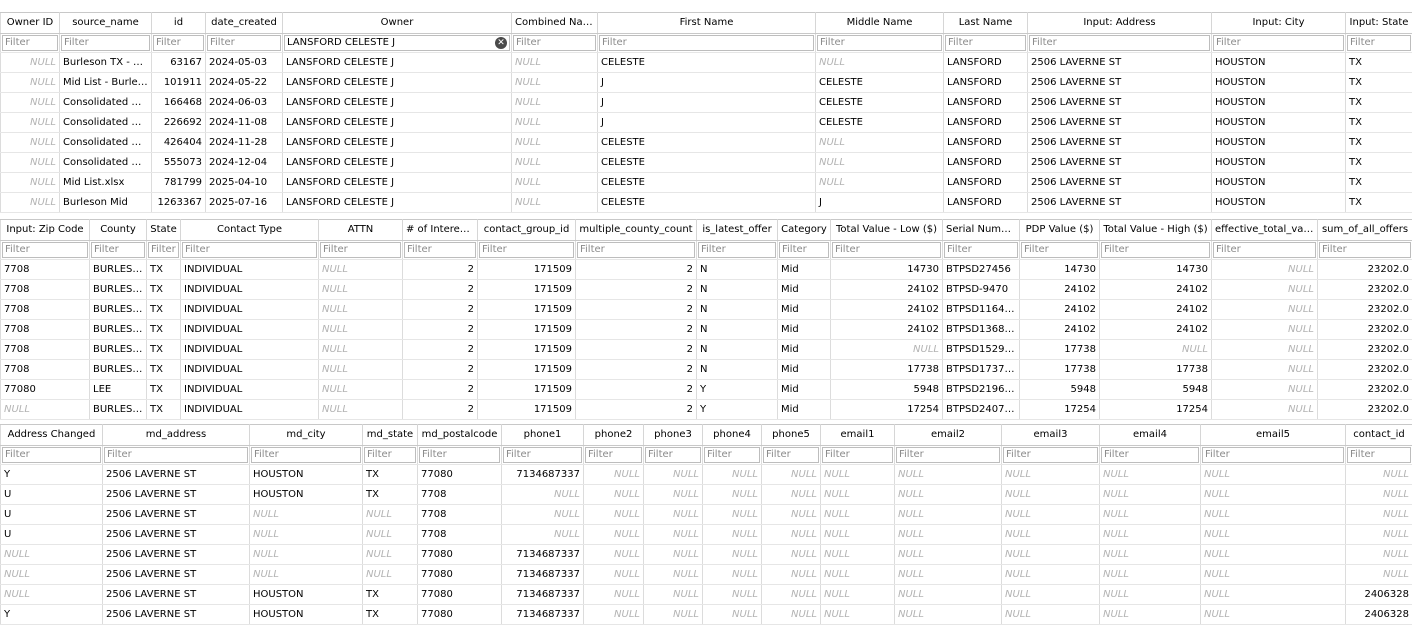  What do you see at coordinates (613, 455) in the screenshot?
I see `filter-input-phone2: Filter` at bounding box center [613, 455].